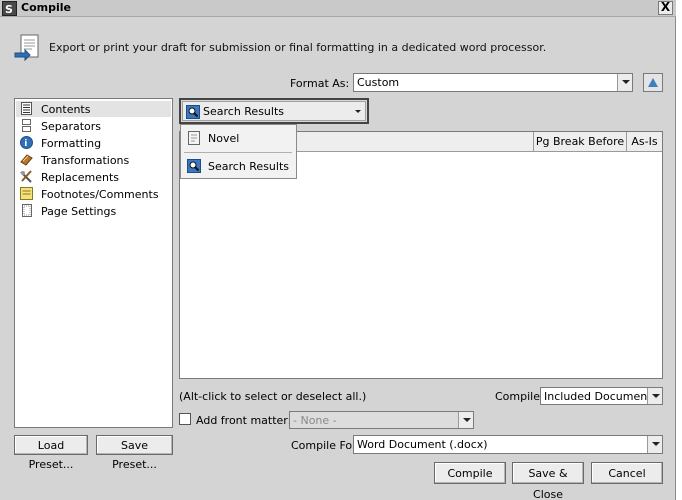  I want to click on compile-for-value: Word Document (.docx), so click(422, 444).